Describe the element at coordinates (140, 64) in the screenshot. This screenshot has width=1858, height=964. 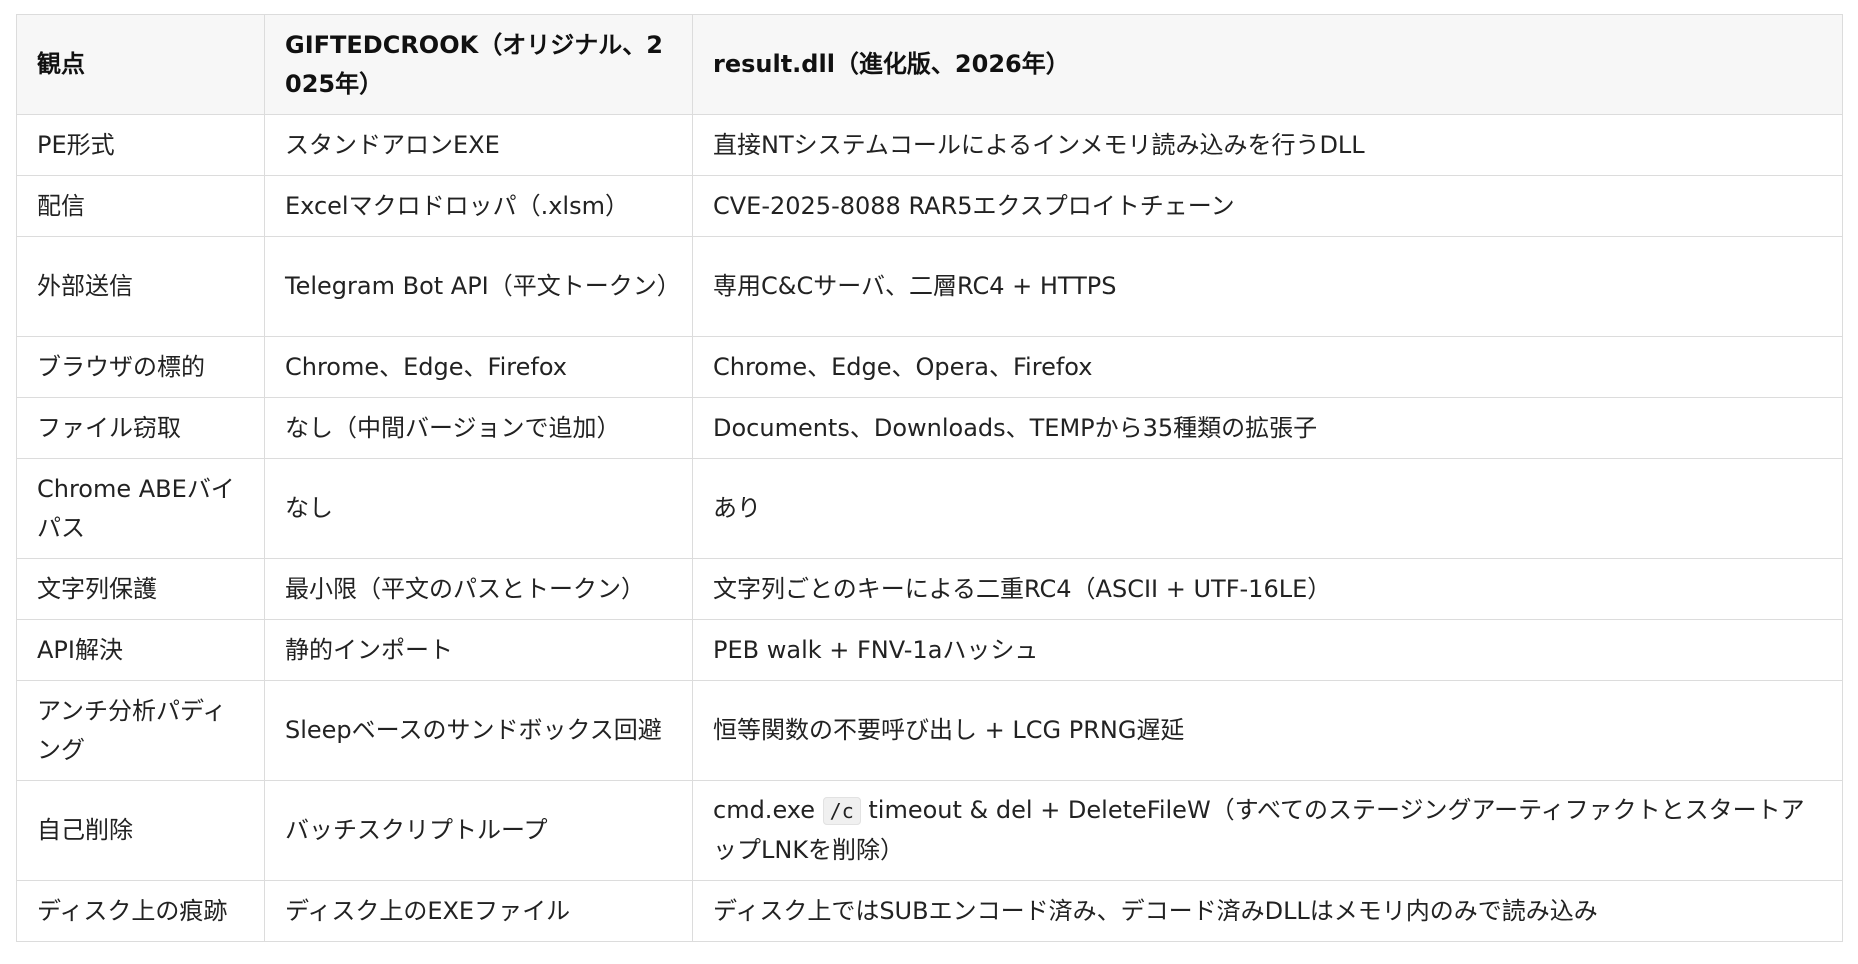
I see `header-aspect: 観点` at that location.